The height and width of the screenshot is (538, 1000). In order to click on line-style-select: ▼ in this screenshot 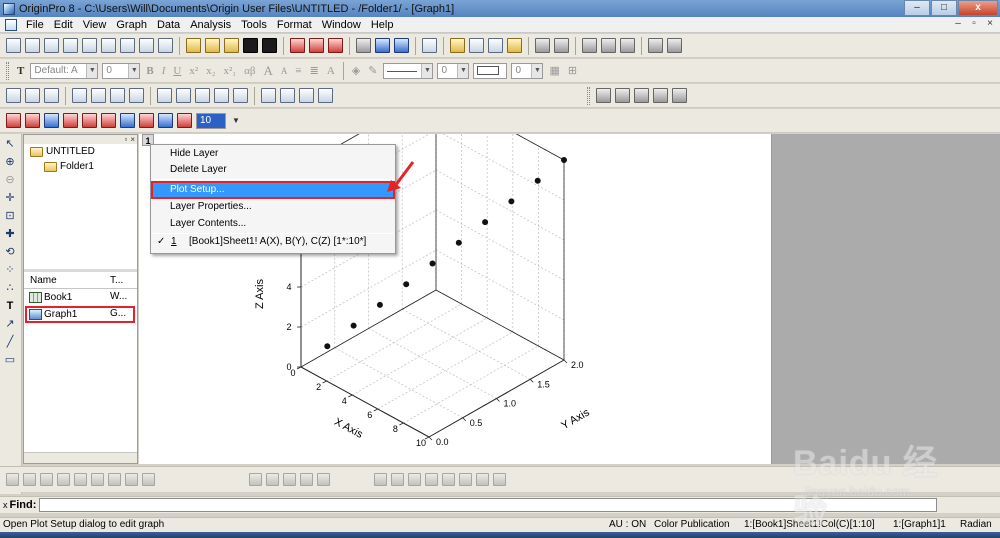, I will do `click(408, 70)`.